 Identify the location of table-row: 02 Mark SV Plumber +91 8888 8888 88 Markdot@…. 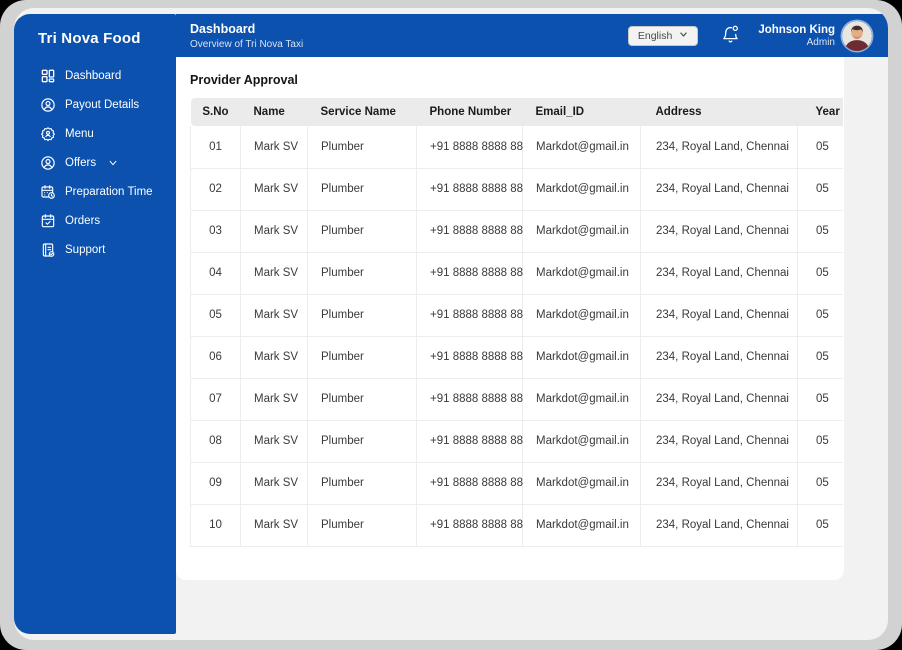
(516, 189).